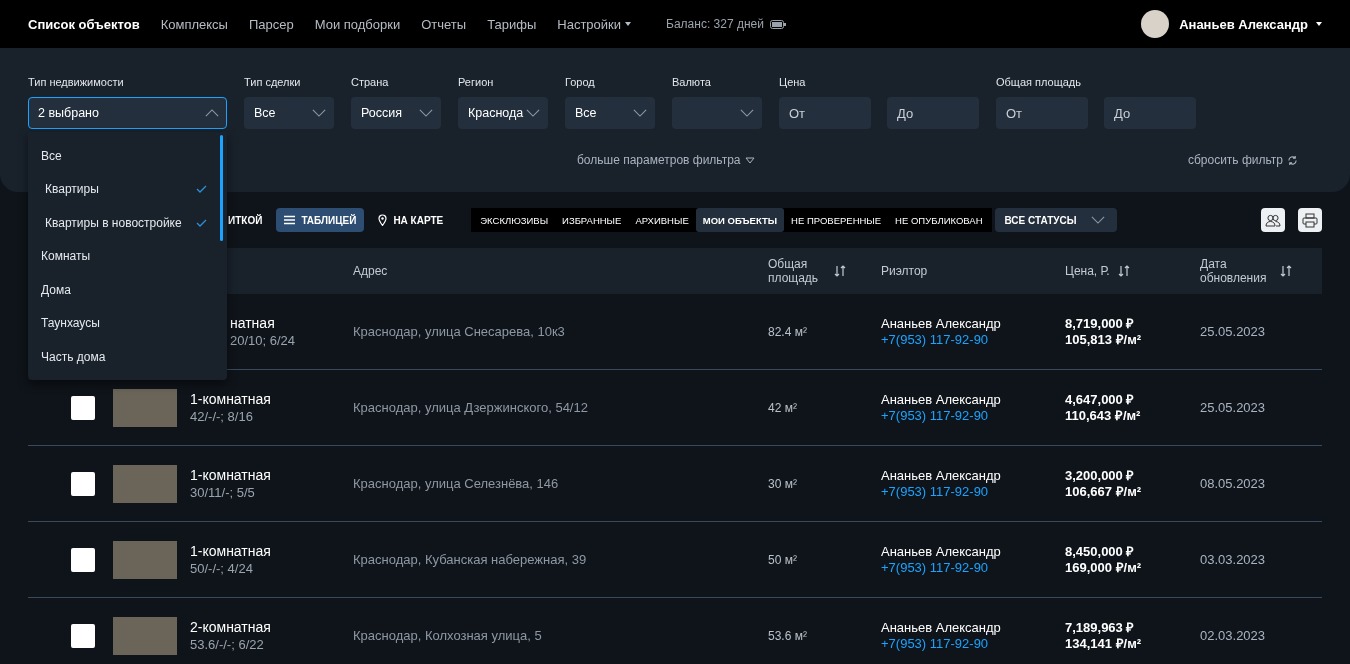 The height and width of the screenshot is (664, 1350). Describe the element at coordinates (1100, 399) in the screenshot. I see `price-text: 4,647,000 ₽` at that location.